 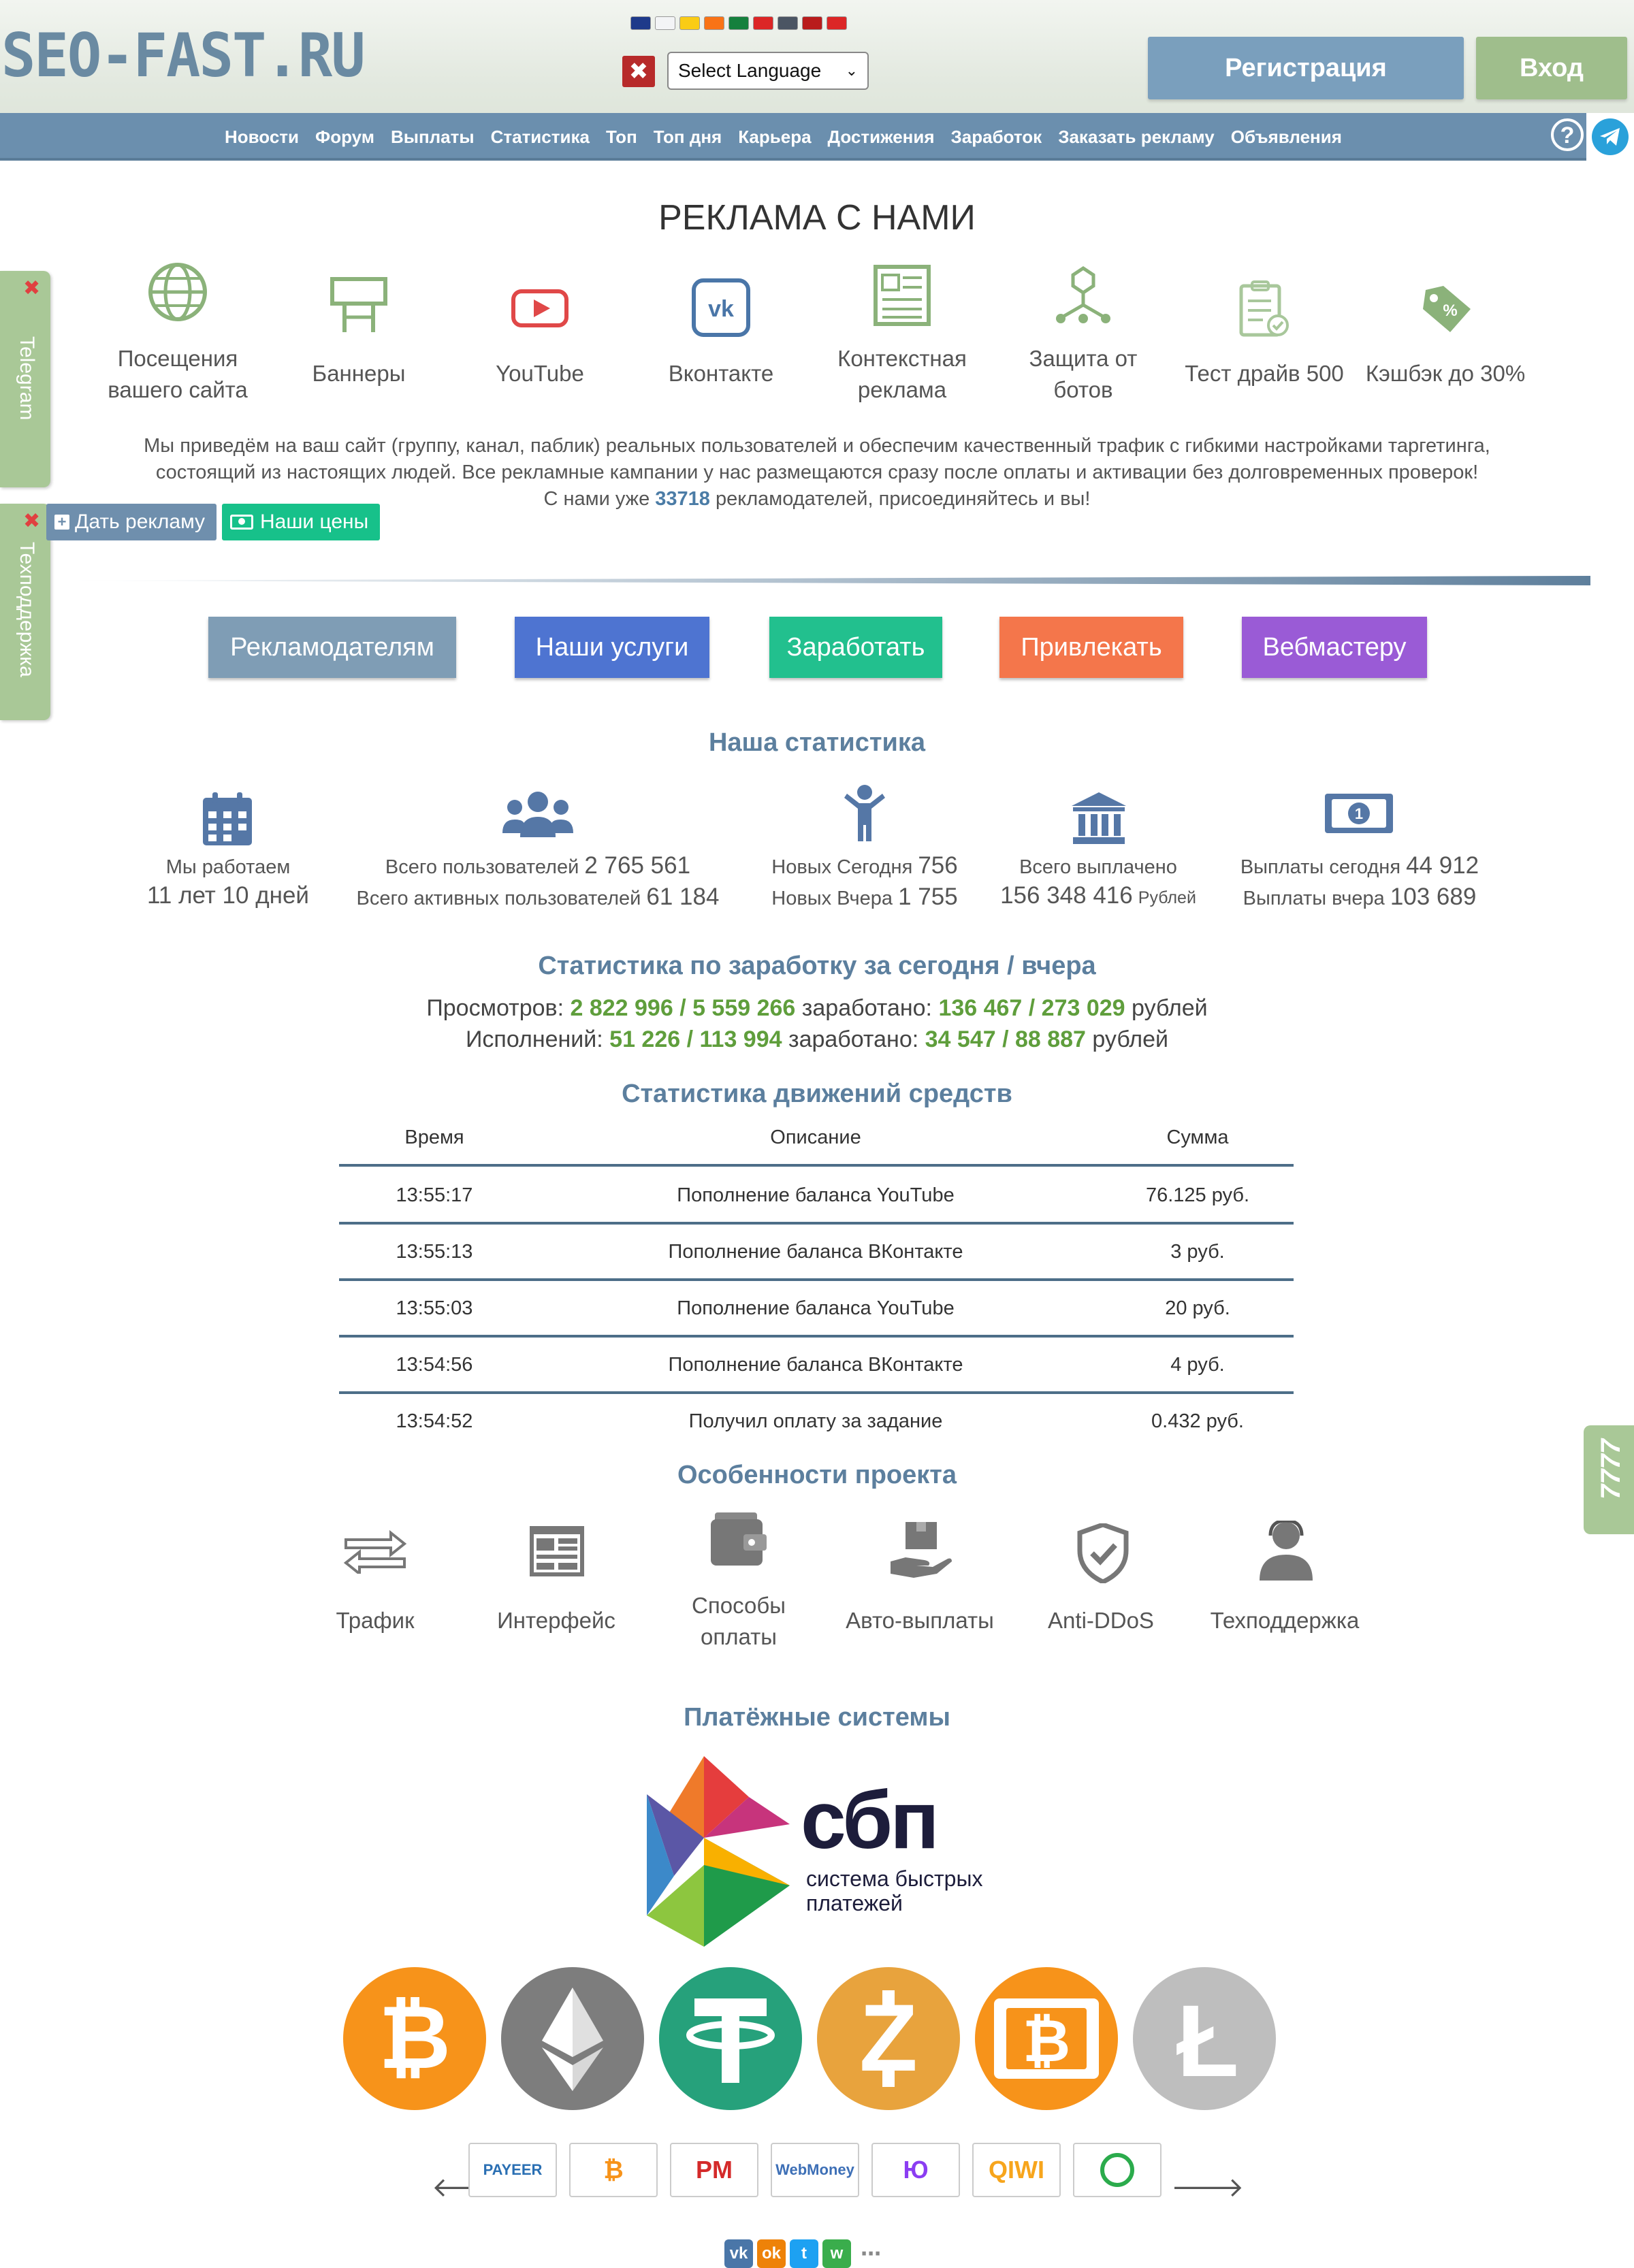 What do you see at coordinates (688, 137) in the screenshot?
I see `nav-item: Топ дня` at bounding box center [688, 137].